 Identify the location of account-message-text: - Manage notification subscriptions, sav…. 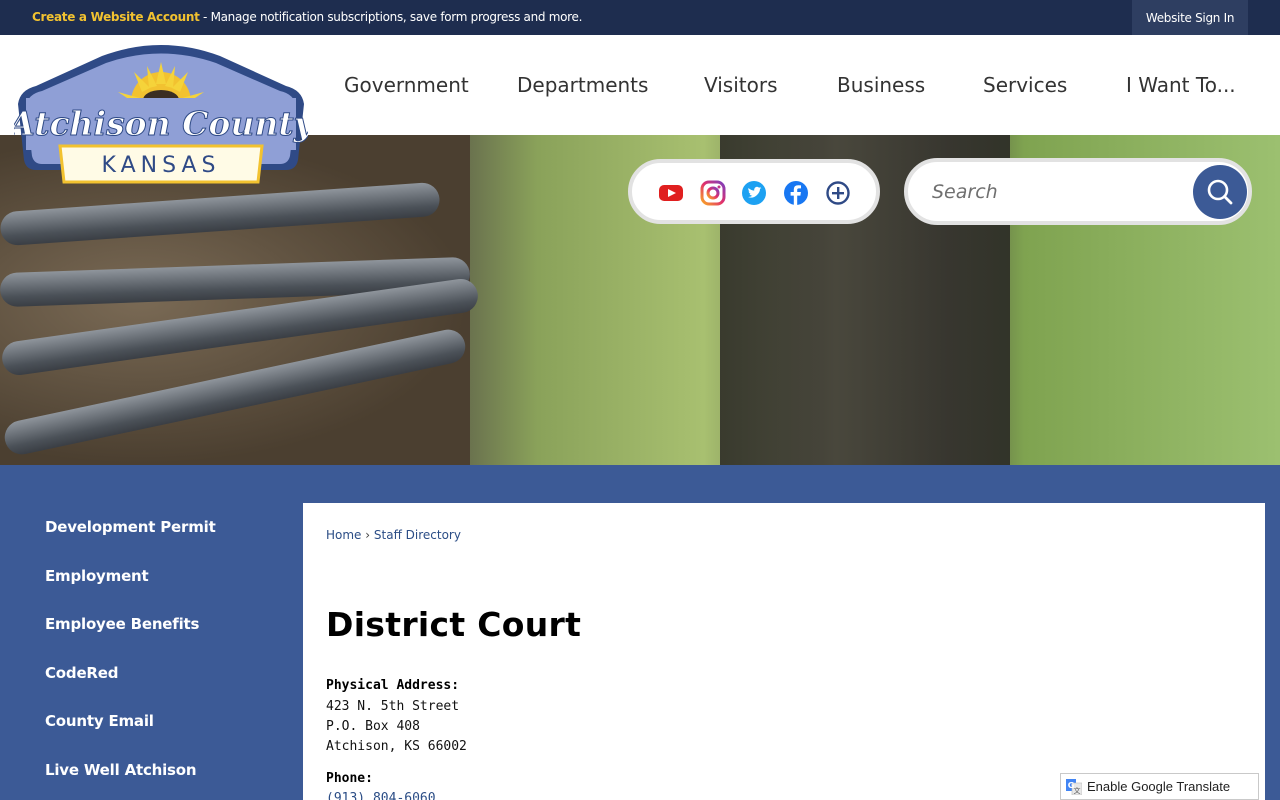
(391, 17).